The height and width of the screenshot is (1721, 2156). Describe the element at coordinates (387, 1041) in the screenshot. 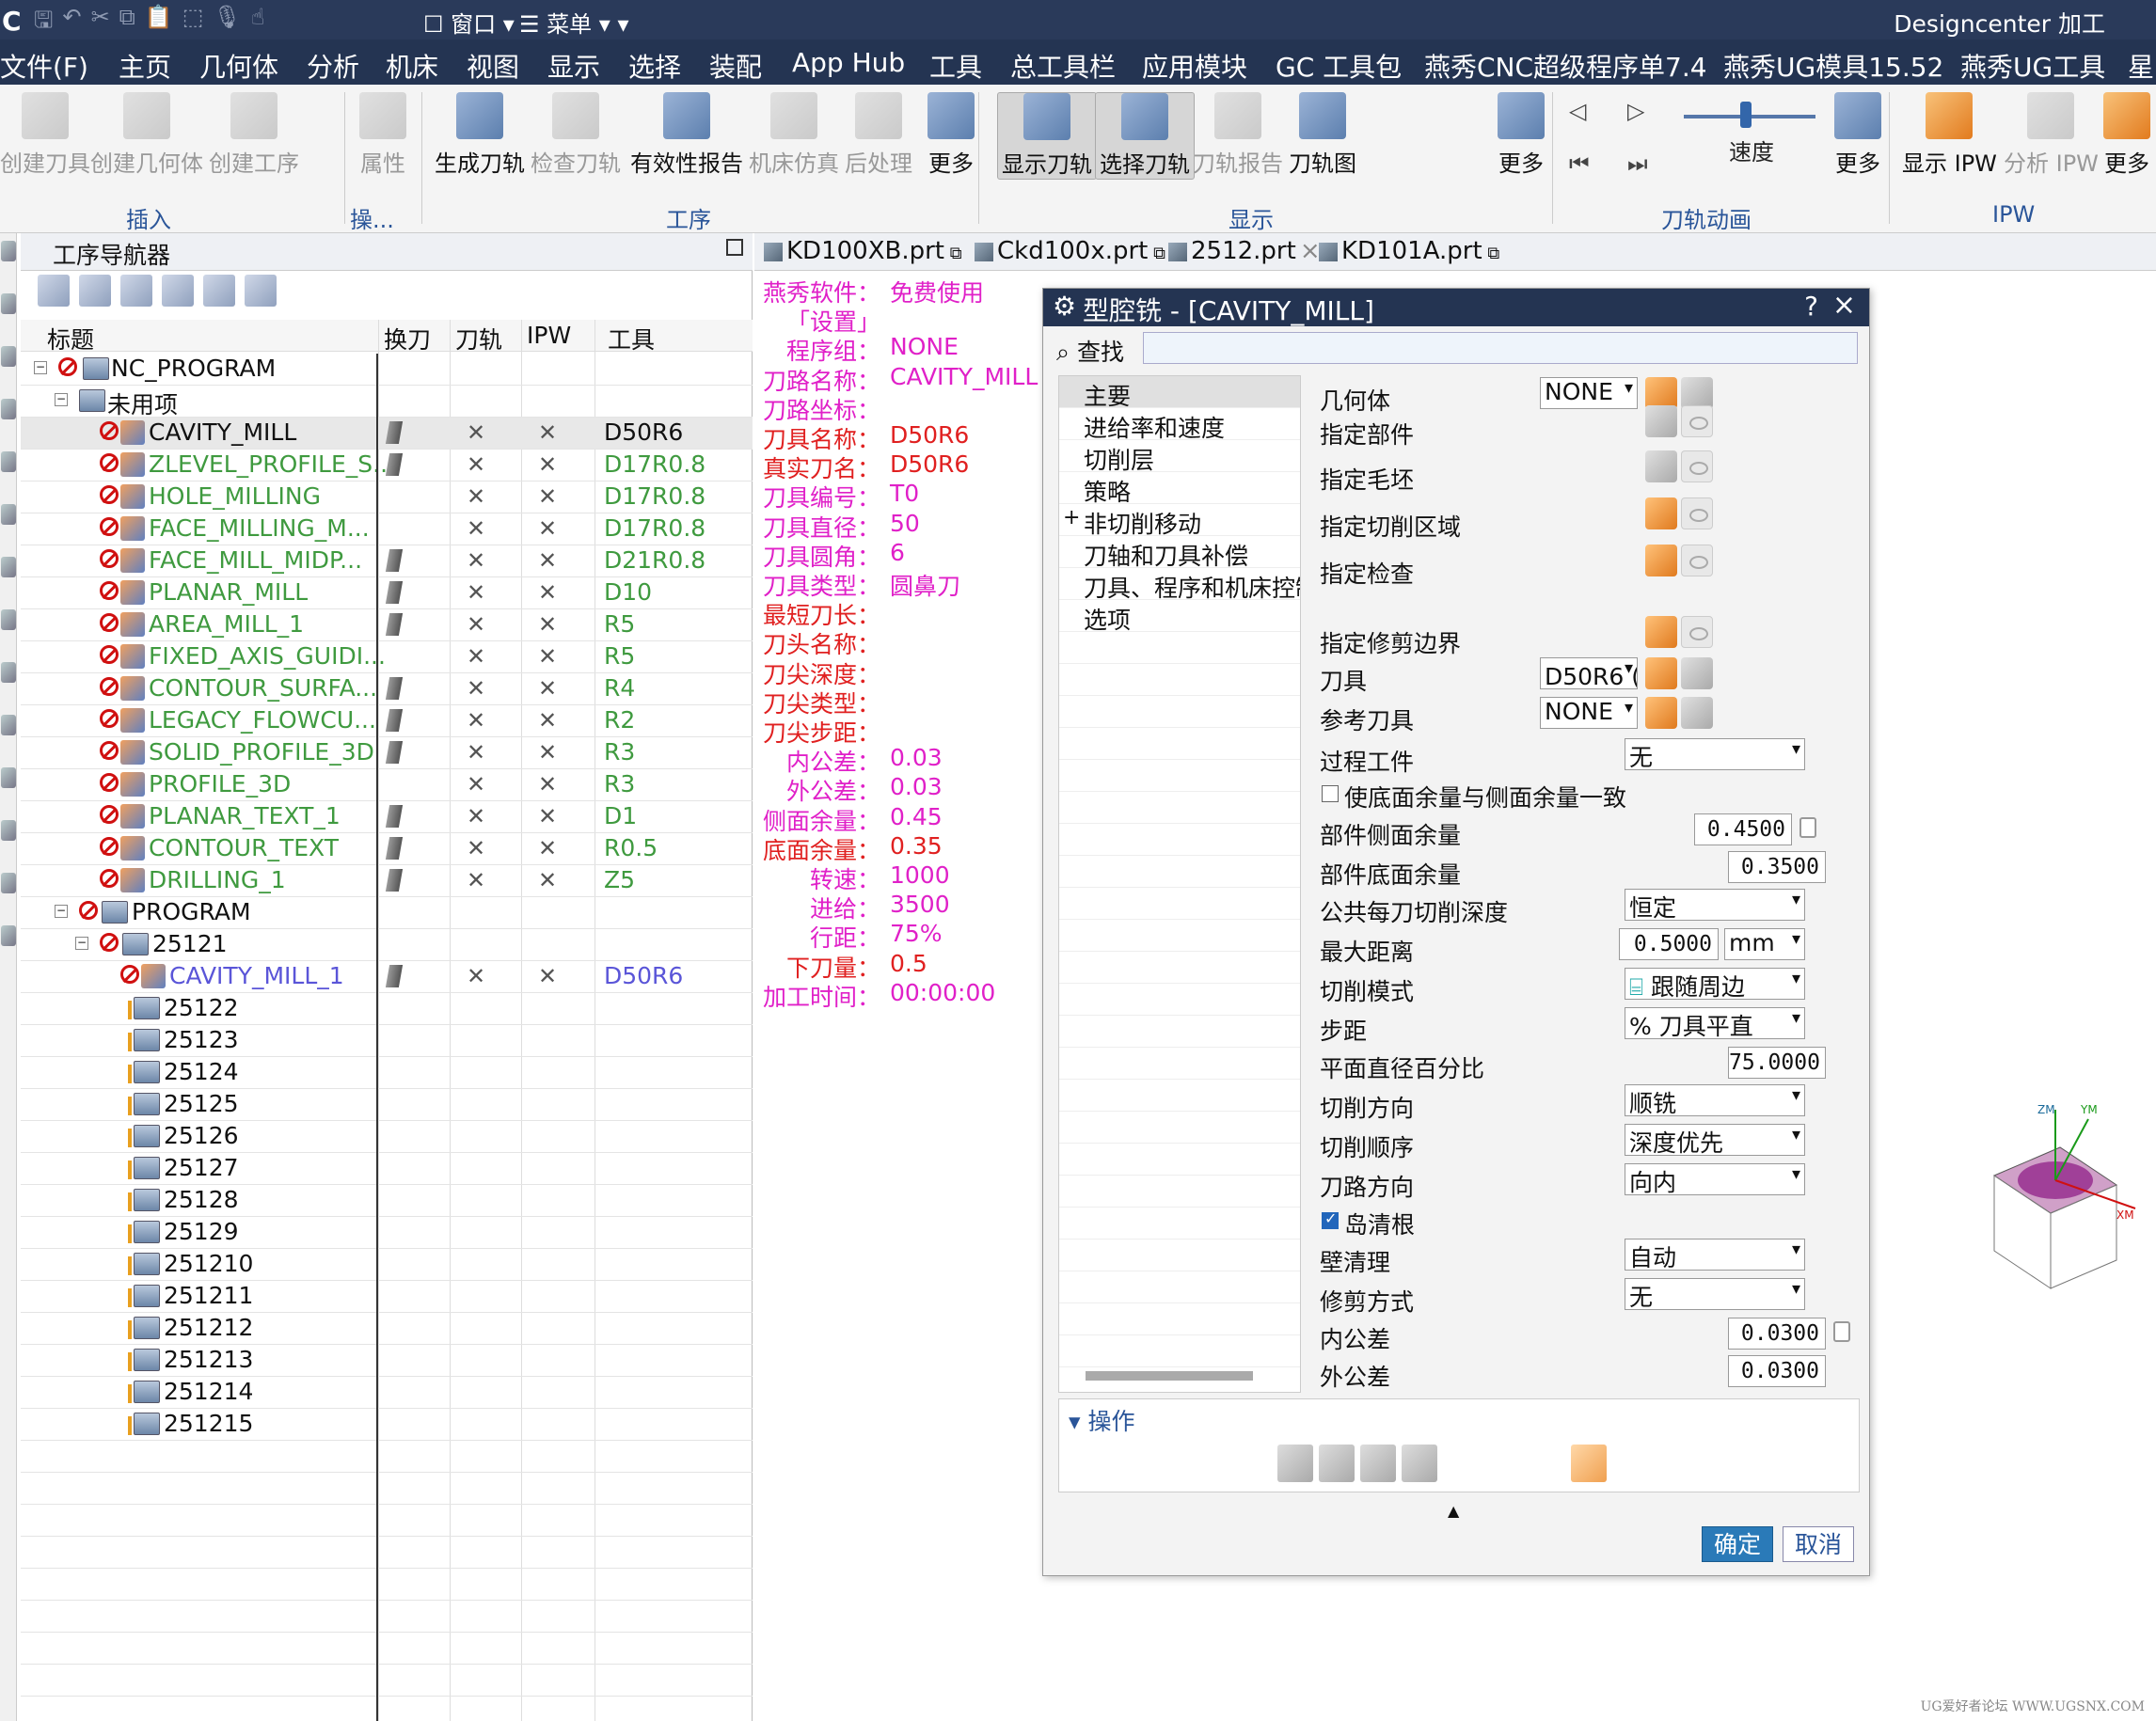

I see `folder-row: 25123` at that location.